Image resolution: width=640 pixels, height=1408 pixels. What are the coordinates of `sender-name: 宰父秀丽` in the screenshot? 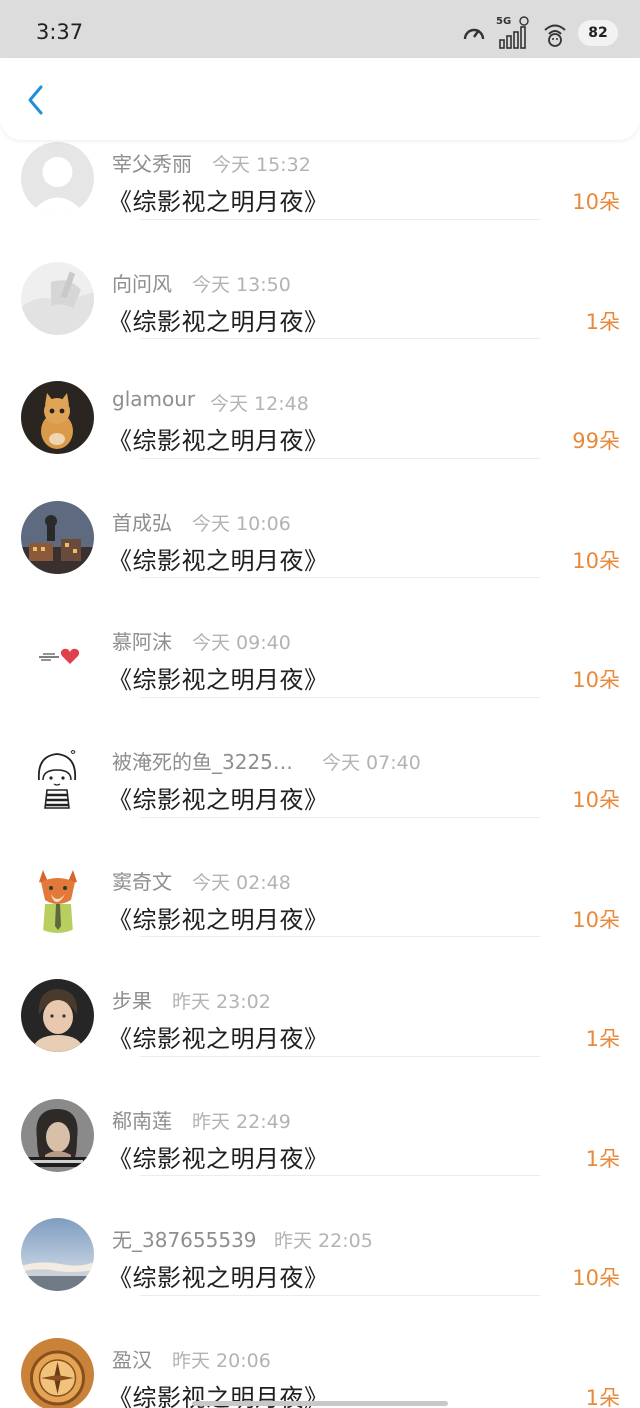 It's located at (152, 164).